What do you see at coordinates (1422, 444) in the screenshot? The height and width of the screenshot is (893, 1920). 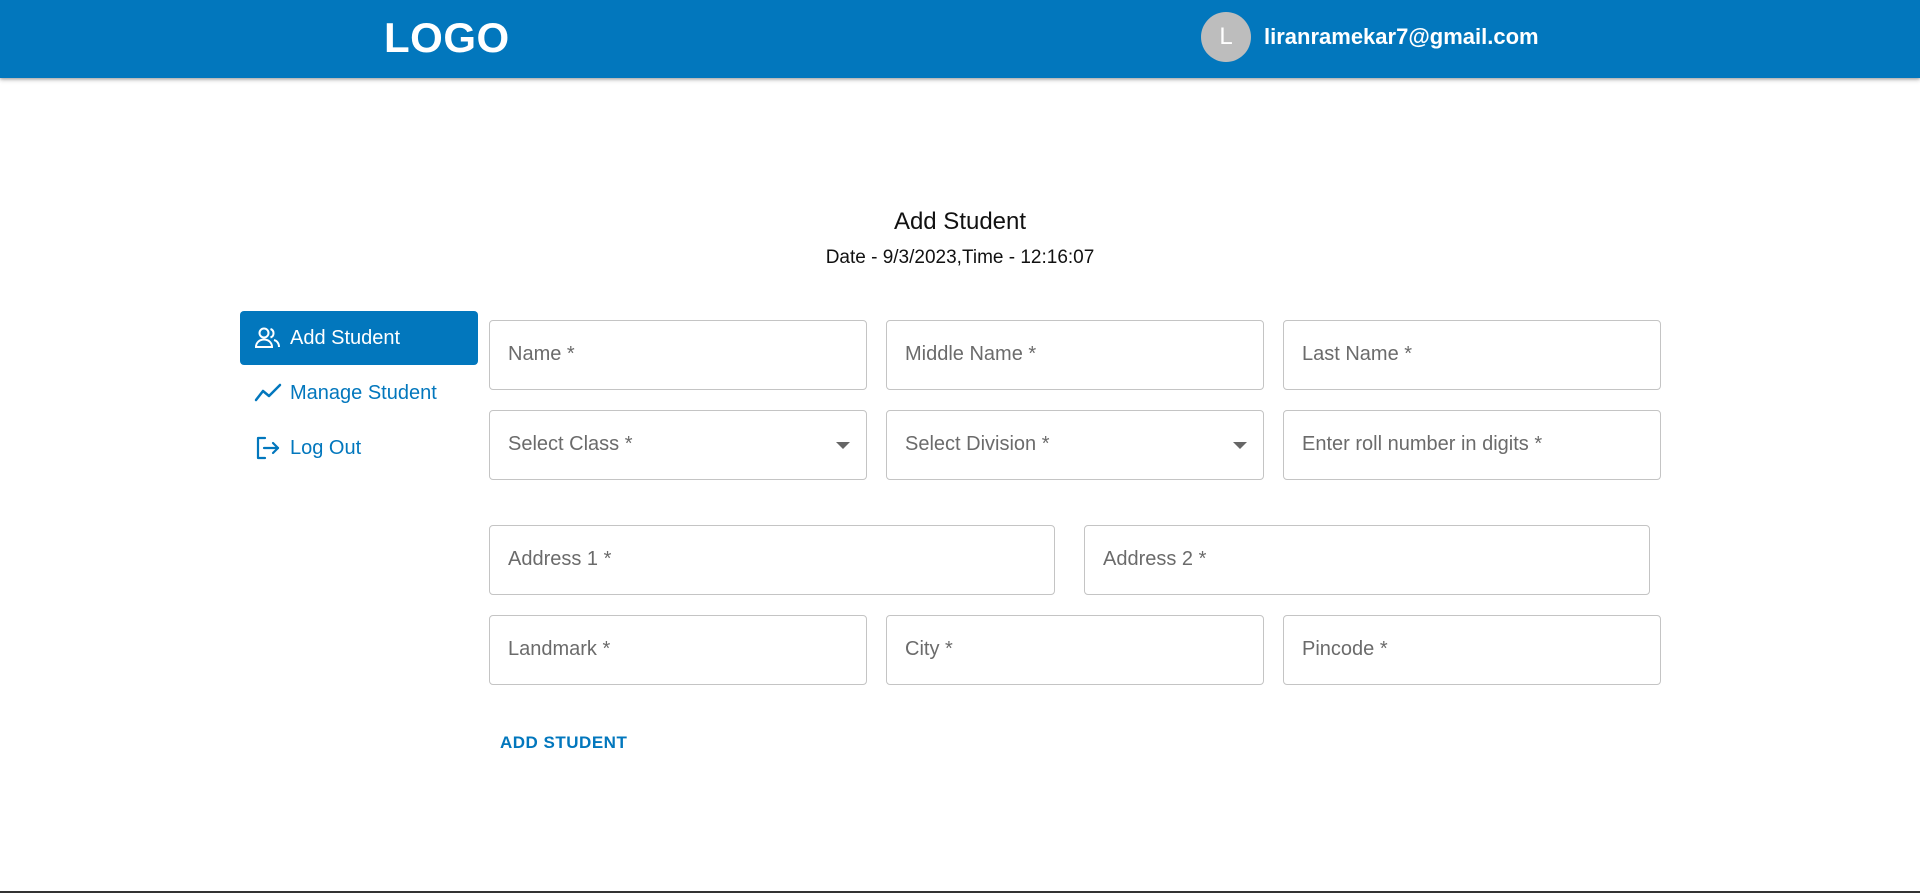 I see `roll-number-placeholder: Enter roll number in digits *` at bounding box center [1422, 444].